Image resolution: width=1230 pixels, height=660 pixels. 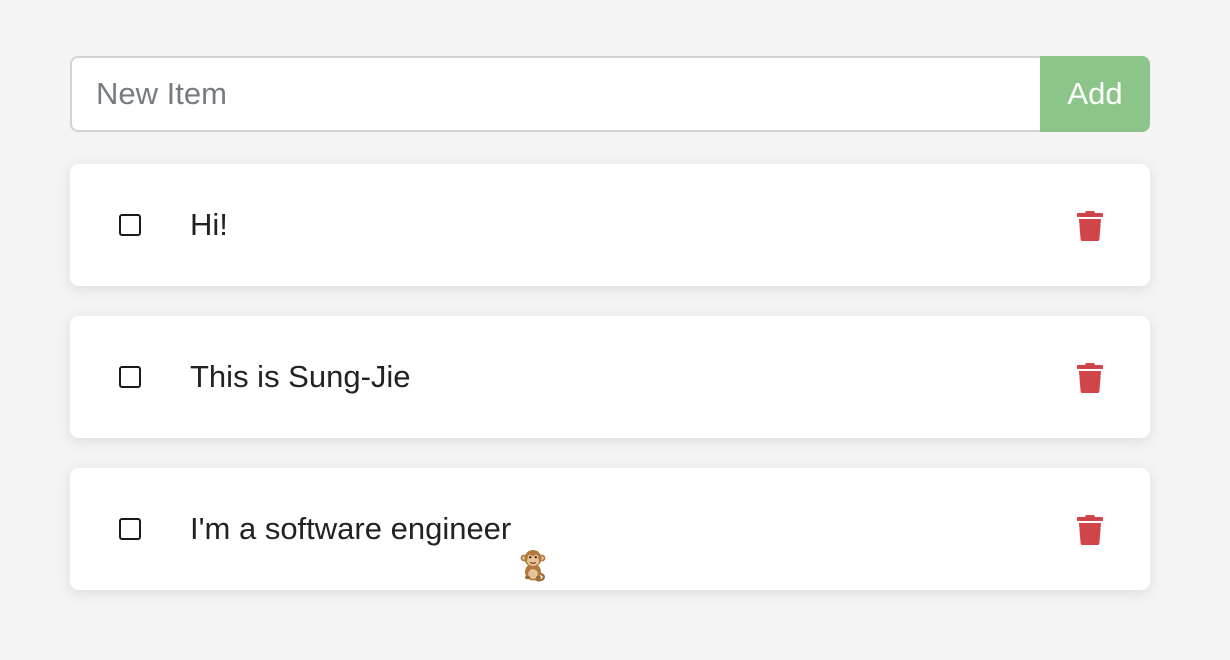 I want to click on todo-item-text: Hi!, so click(x=209, y=225).